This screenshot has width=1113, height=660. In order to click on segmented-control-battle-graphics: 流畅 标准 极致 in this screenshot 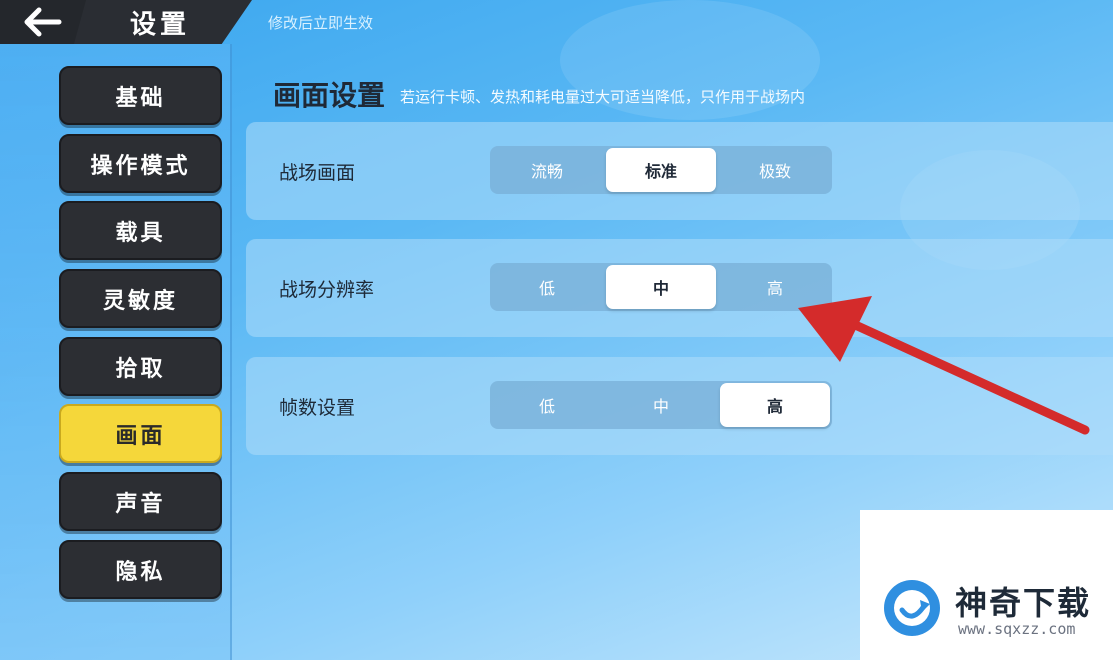, I will do `click(661, 170)`.